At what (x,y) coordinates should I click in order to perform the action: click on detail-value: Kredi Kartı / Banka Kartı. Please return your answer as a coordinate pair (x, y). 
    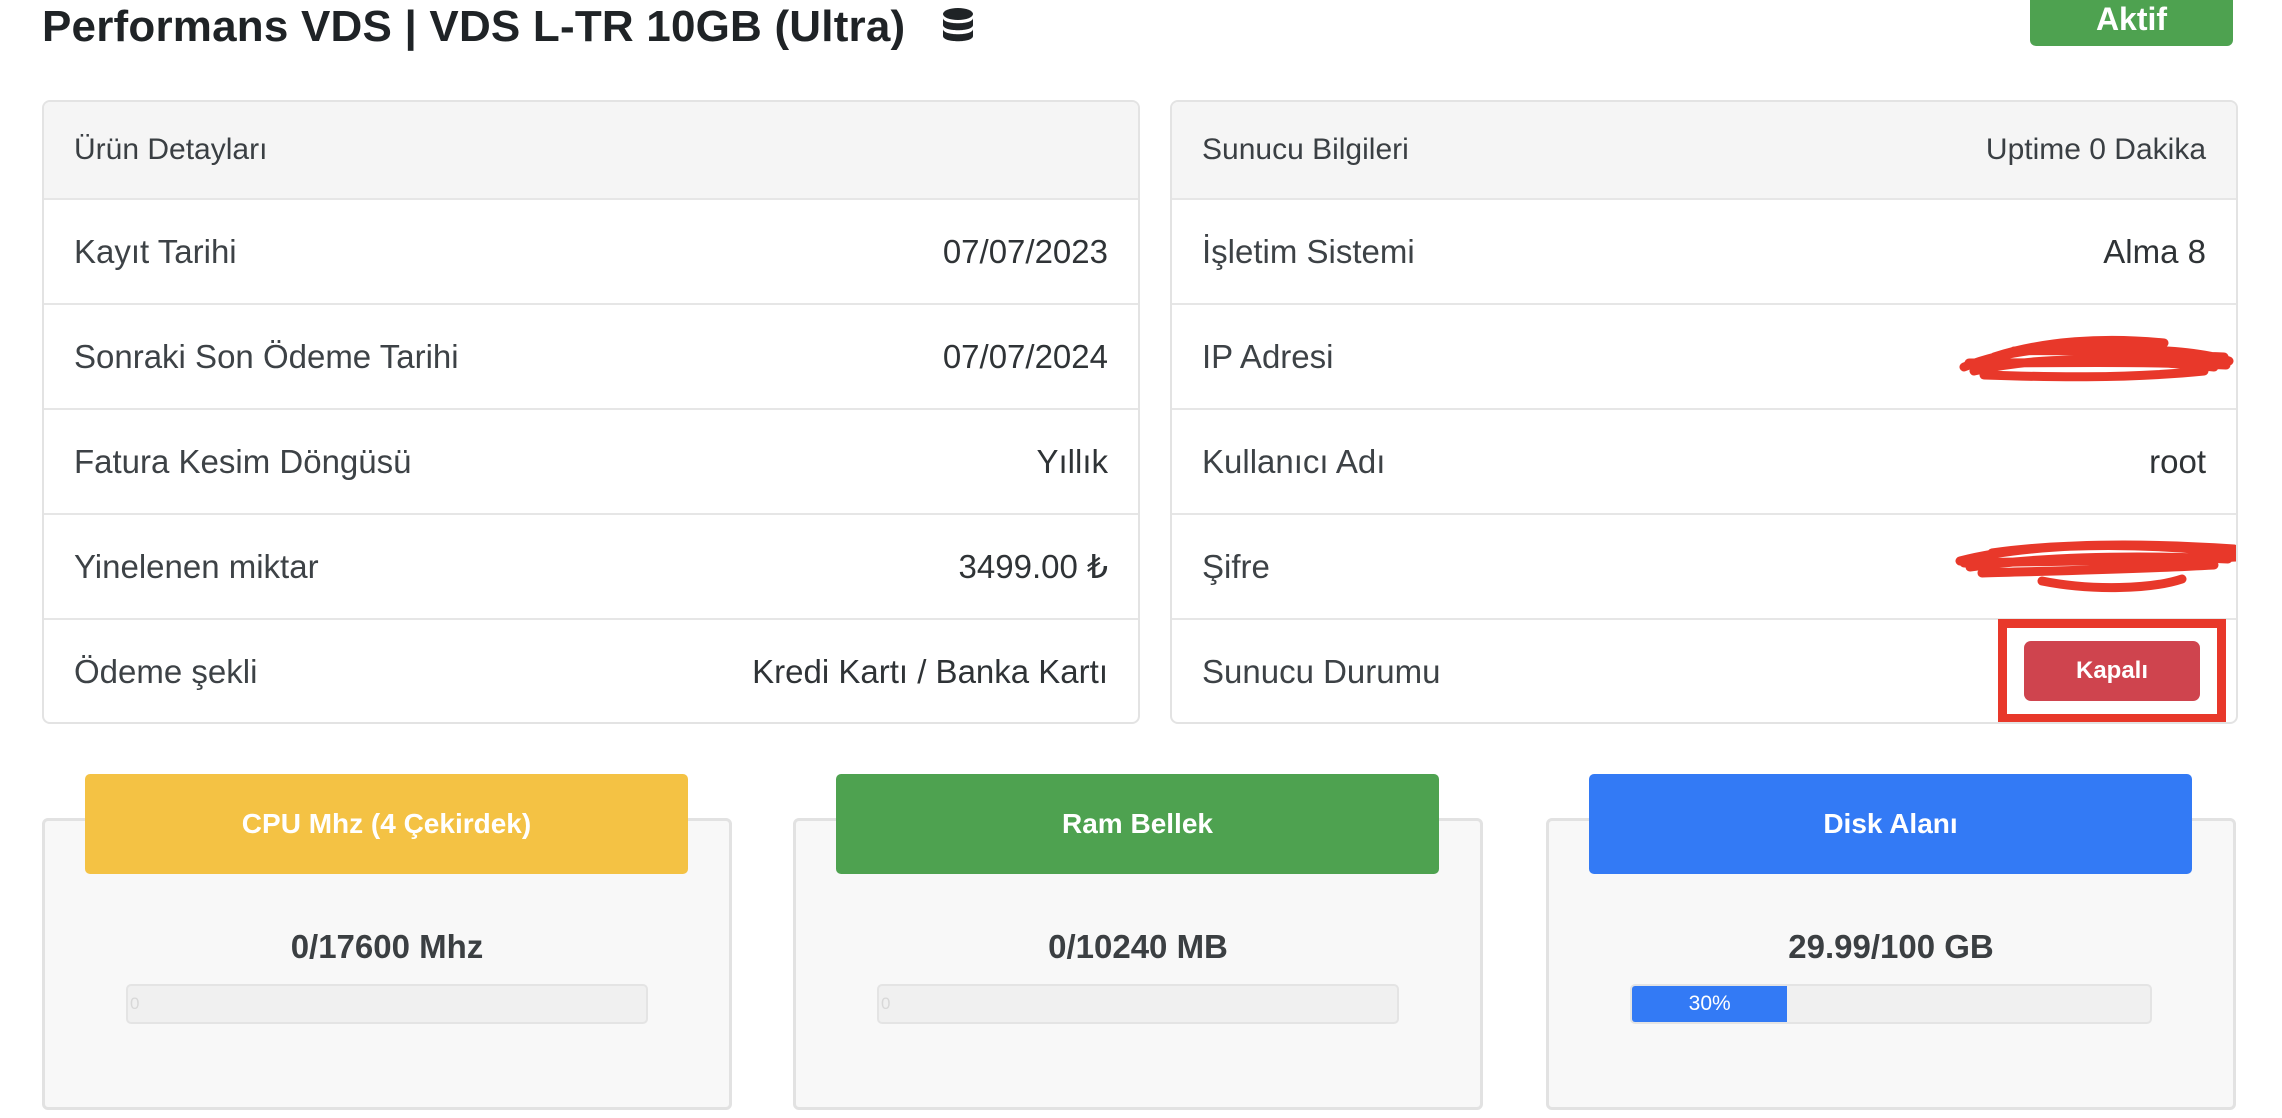
    Looking at the image, I should click on (930, 671).